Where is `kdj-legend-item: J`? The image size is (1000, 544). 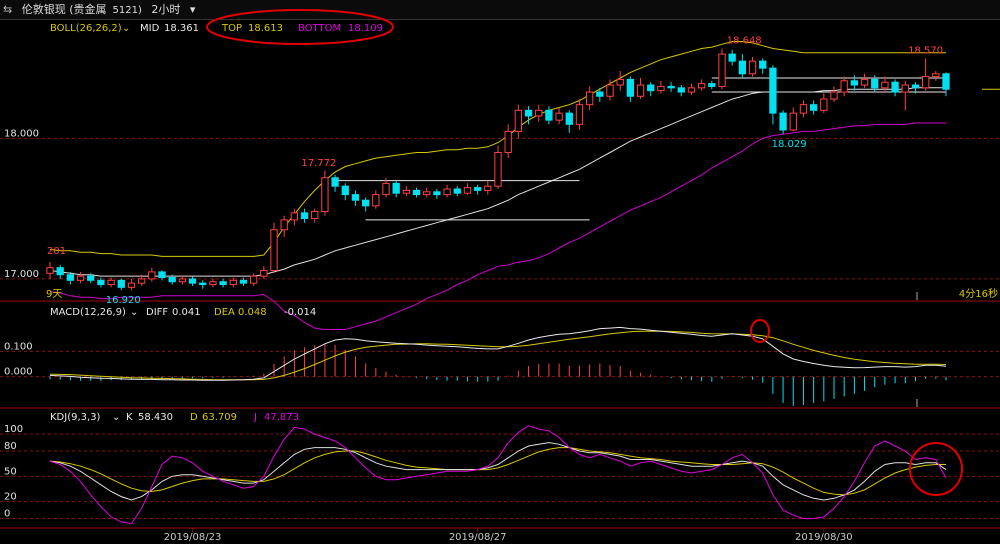 kdj-legend-item: J is located at coordinates (255, 417).